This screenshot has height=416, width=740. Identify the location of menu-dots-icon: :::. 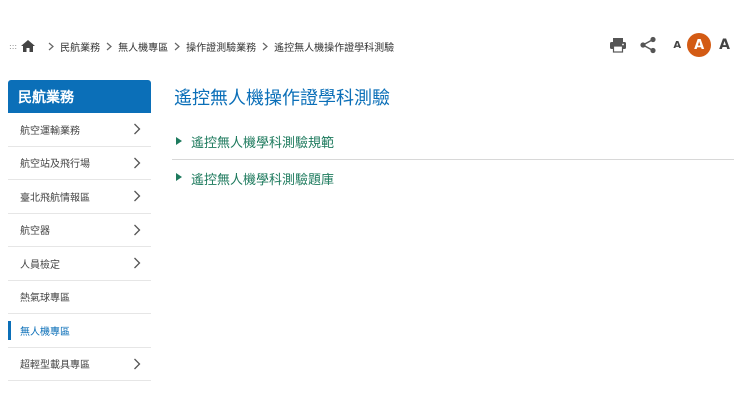
(13, 46).